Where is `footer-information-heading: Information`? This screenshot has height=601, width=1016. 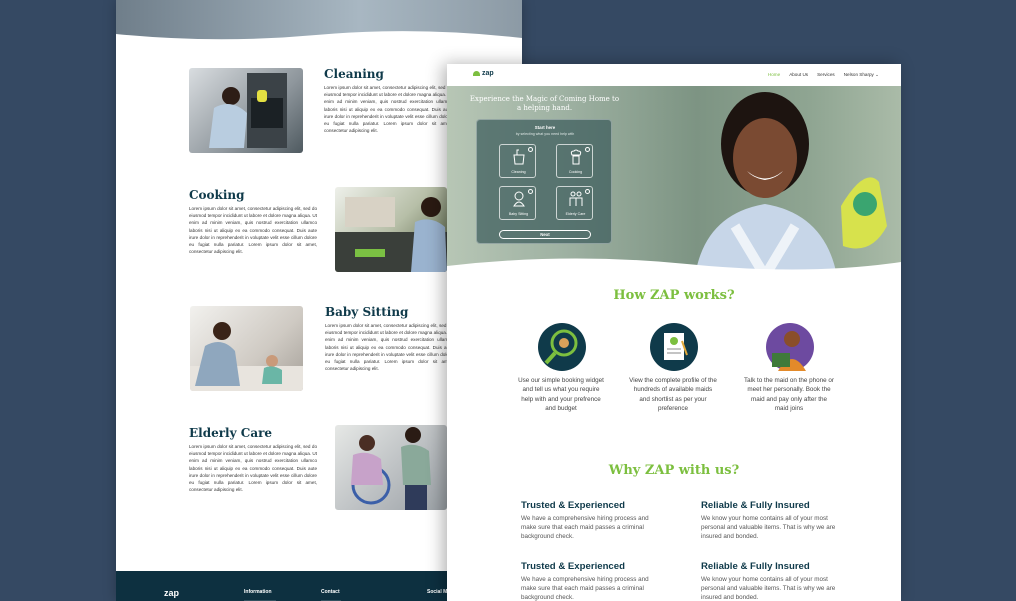
footer-information-heading: Information is located at coordinates (258, 592).